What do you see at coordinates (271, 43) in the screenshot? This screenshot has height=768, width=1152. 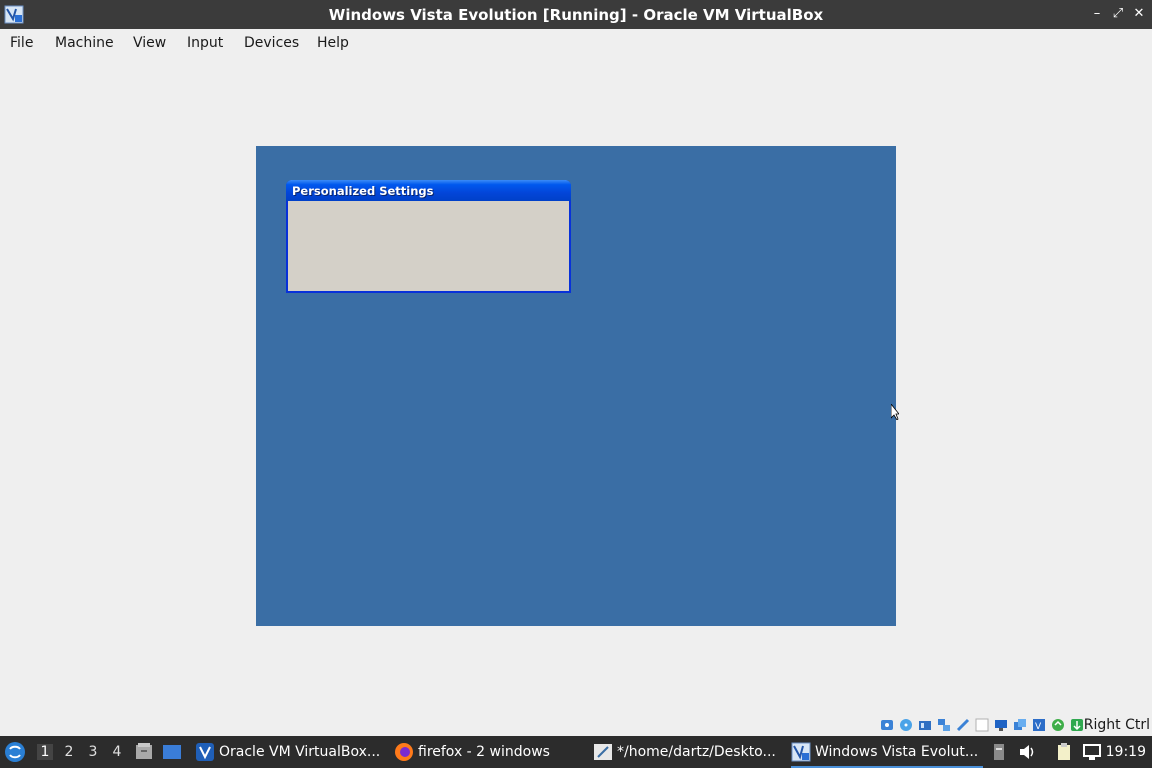 I see `menu-devices: Devices` at bounding box center [271, 43].